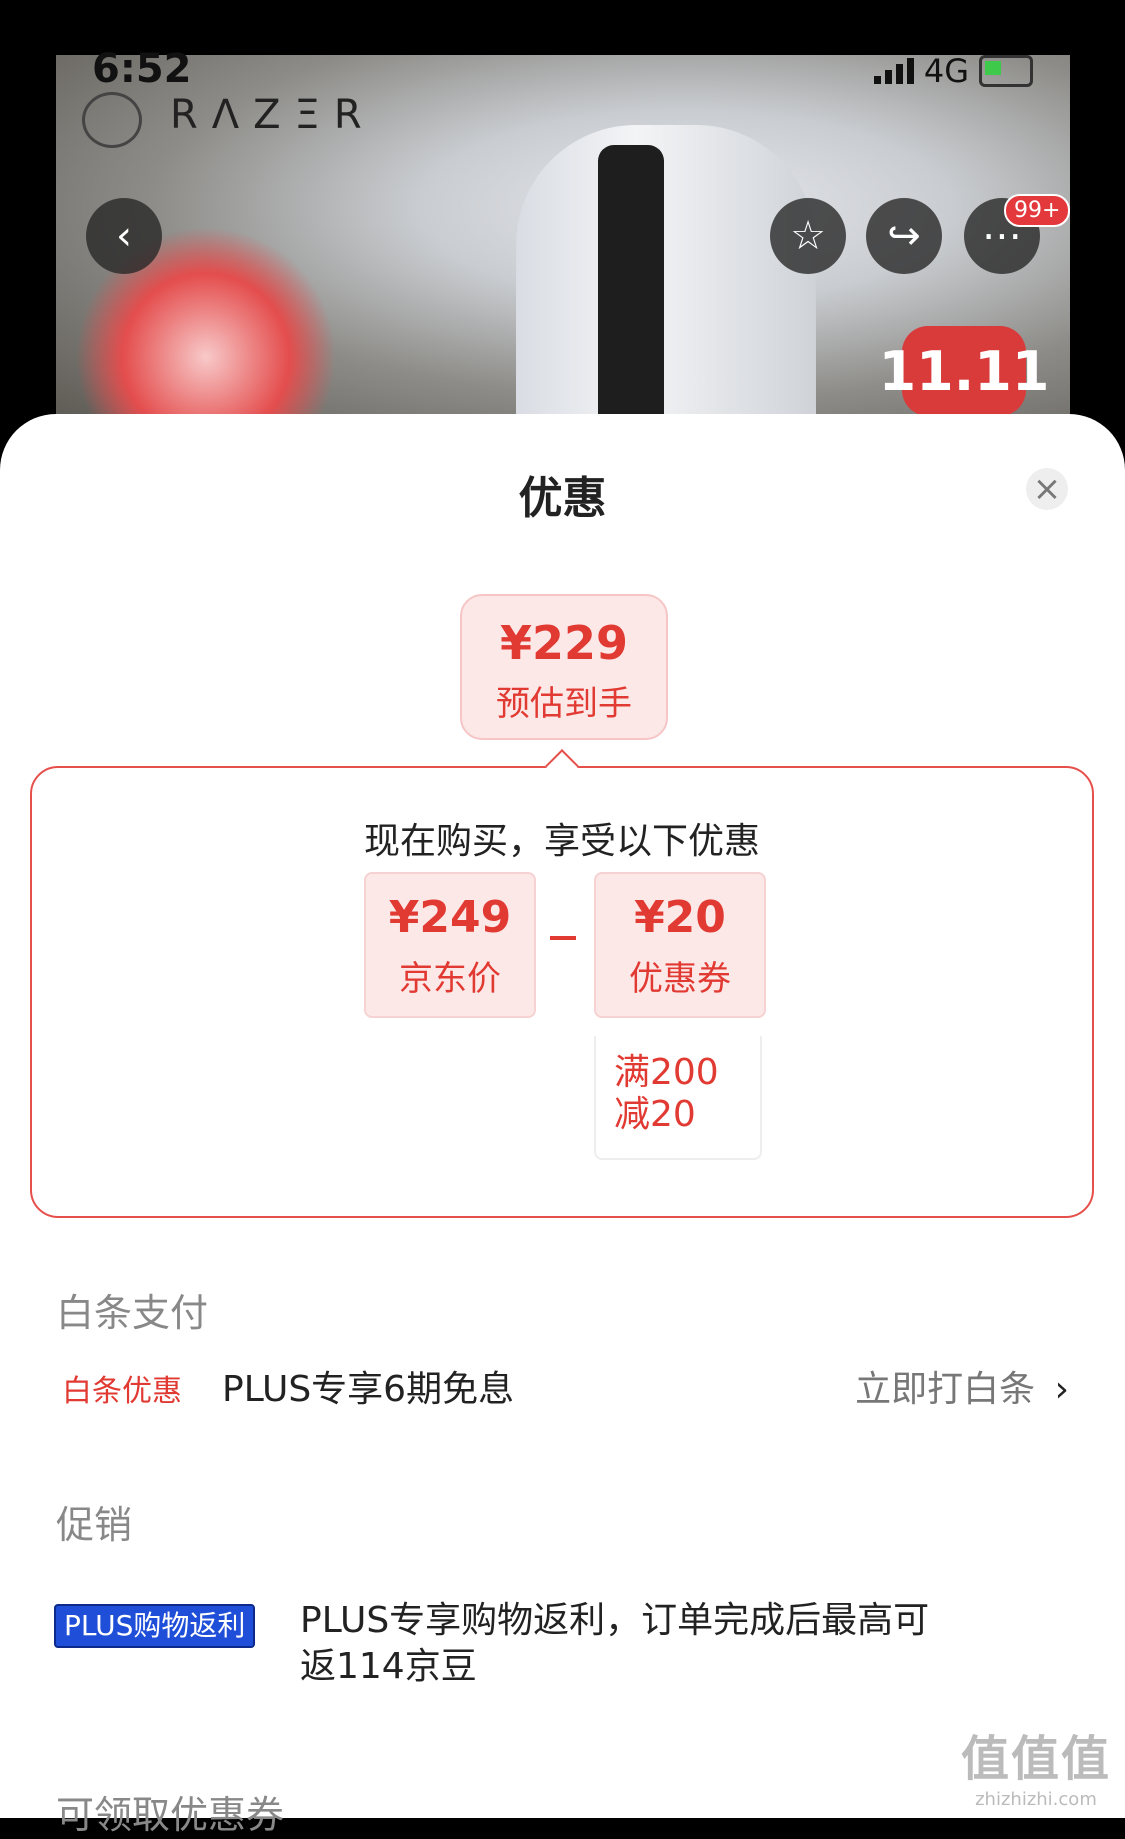  I want to click on minus-sign, so click(563, 938).